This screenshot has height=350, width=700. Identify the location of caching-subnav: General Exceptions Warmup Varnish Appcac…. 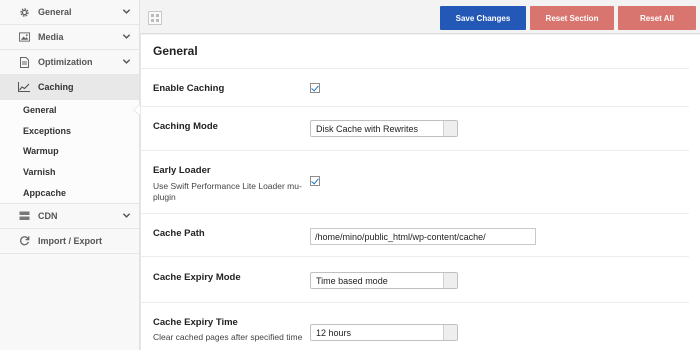
(70, 152).